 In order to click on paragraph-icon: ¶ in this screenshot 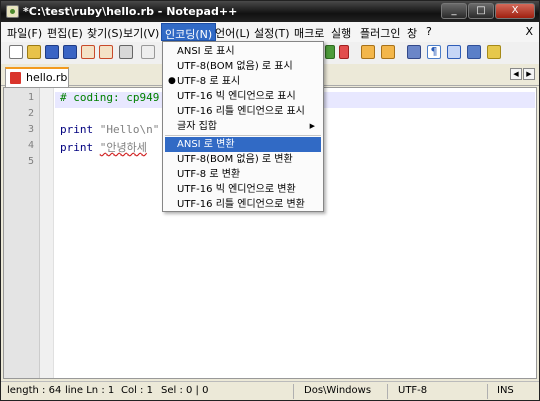, I will do `click(434, 52)`.